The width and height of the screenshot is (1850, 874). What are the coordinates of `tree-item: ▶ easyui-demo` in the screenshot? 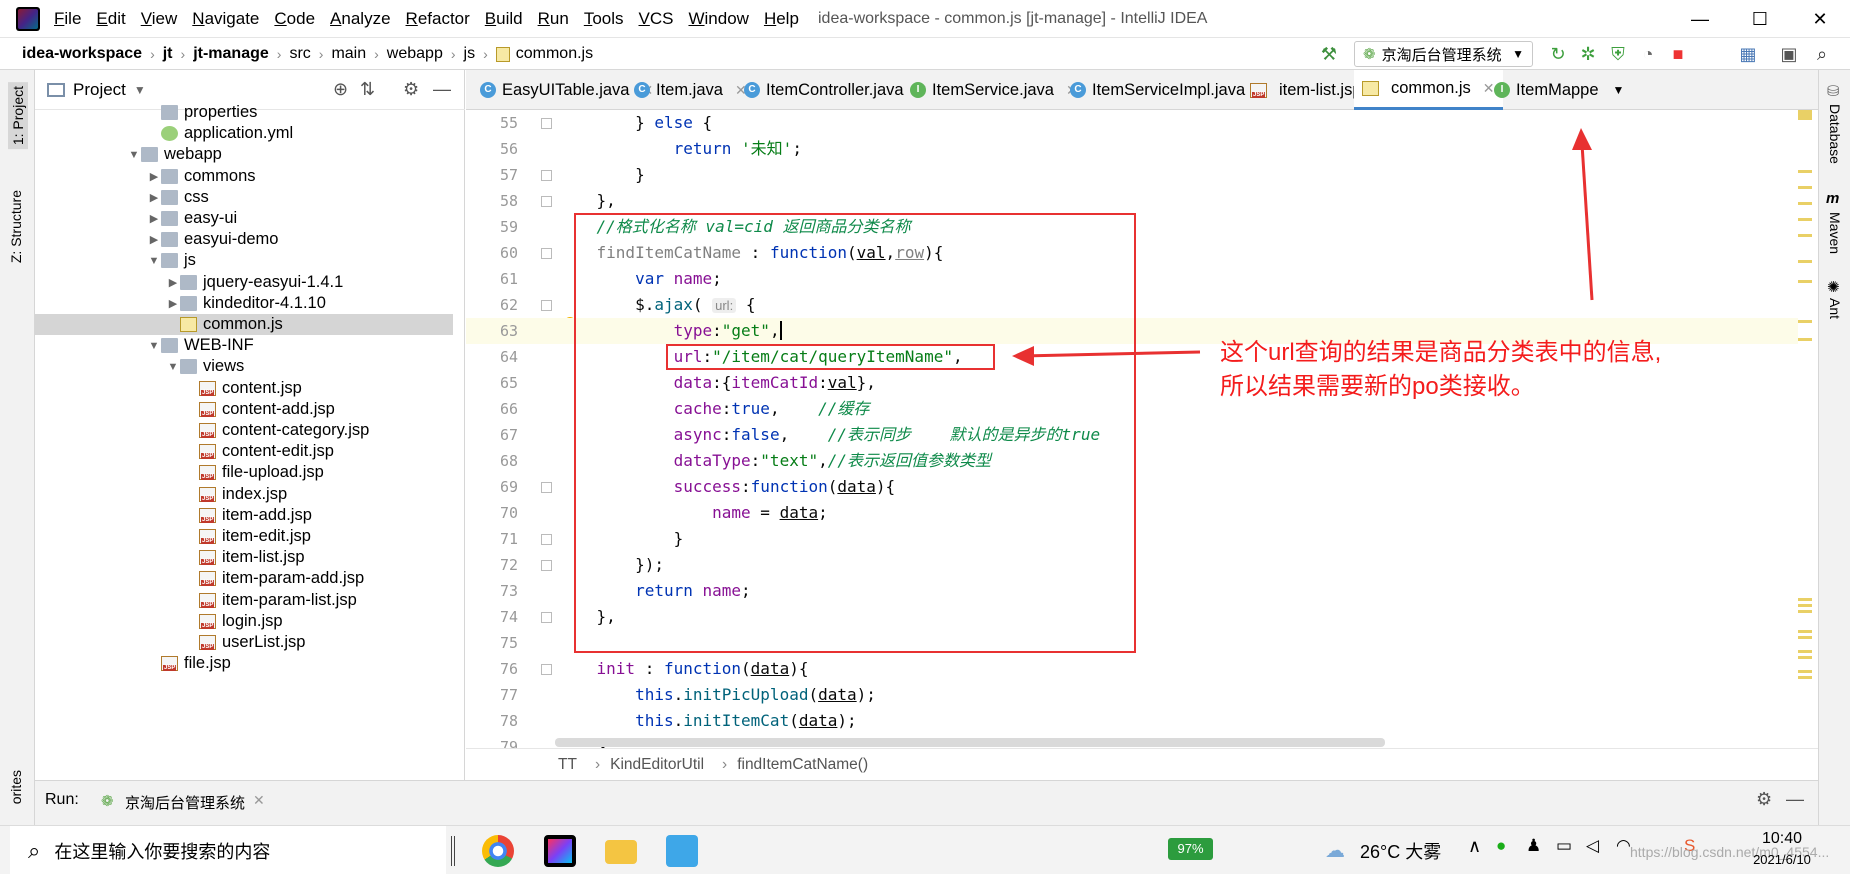 It's located at (244, 239).